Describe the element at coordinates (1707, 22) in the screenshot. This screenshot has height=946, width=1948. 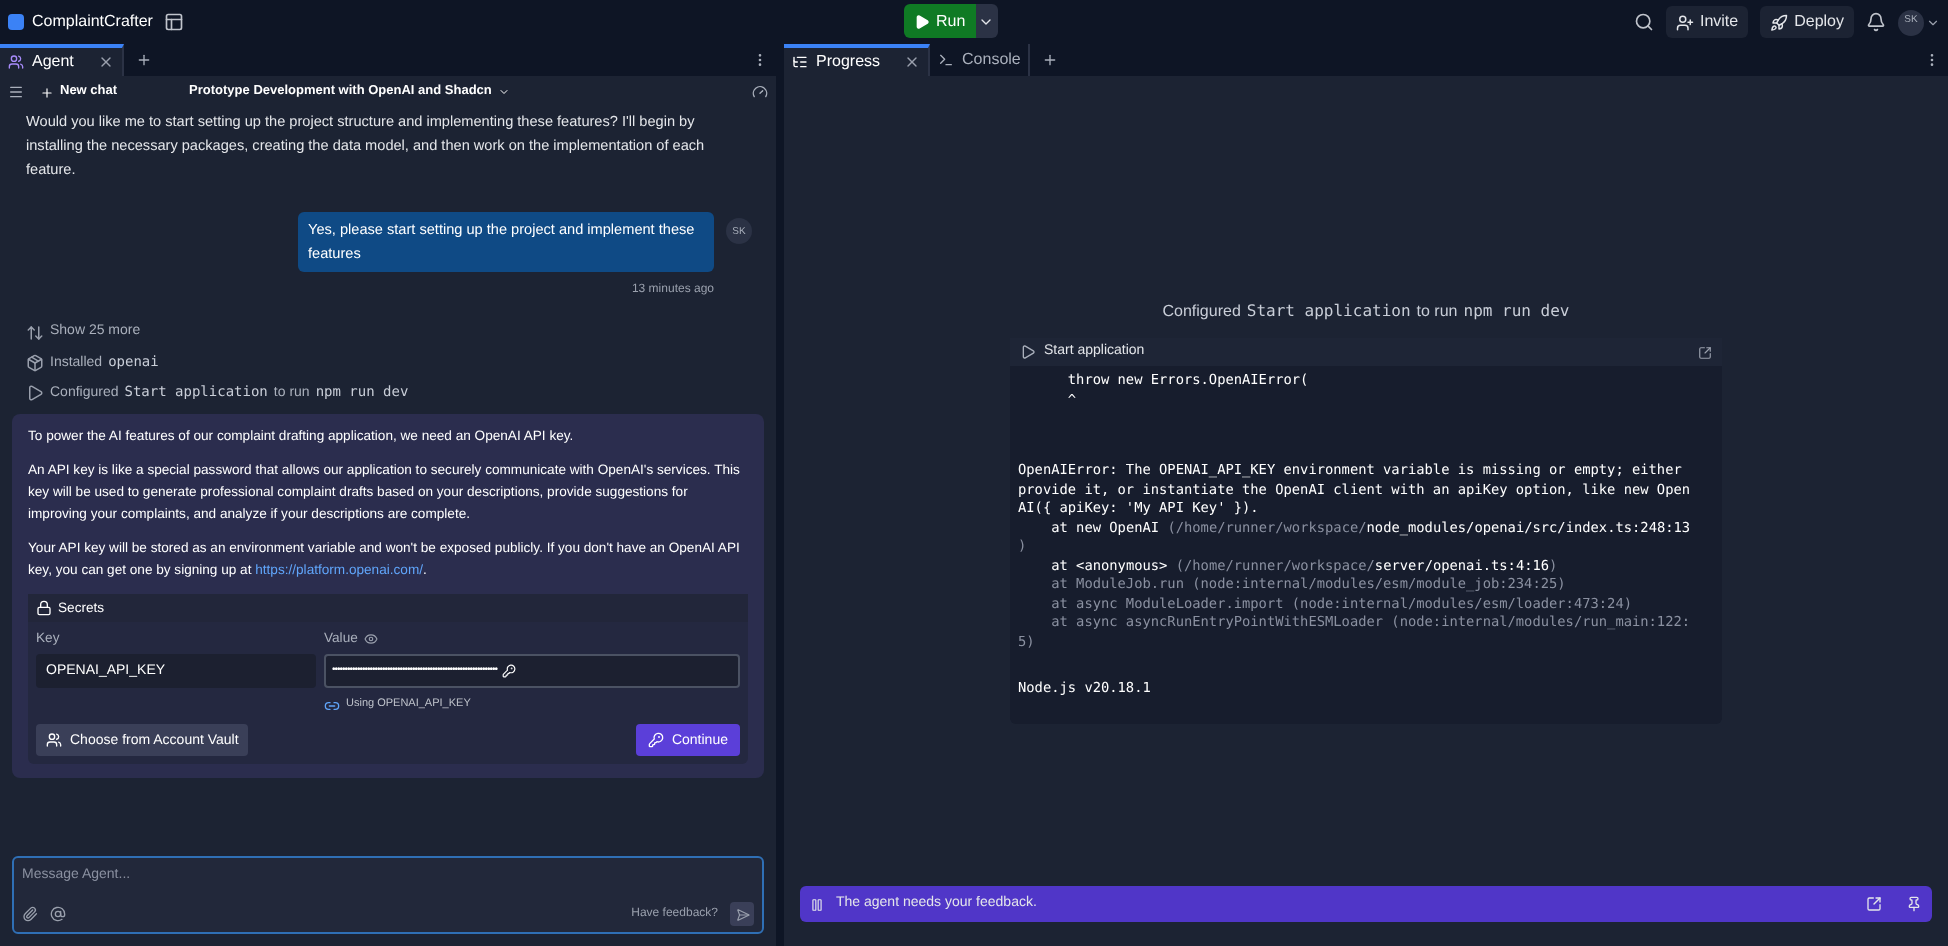
I see `invite-button: Invite` at that location.